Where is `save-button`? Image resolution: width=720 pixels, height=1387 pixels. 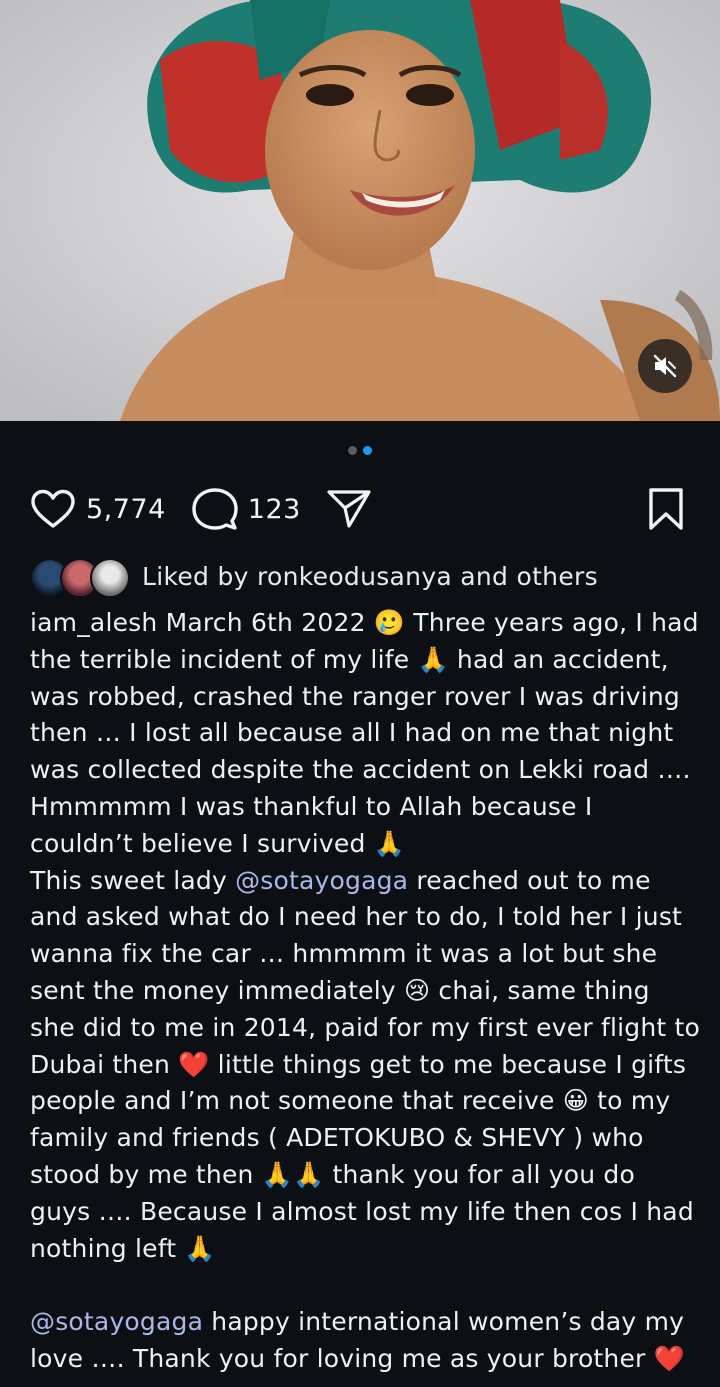
save-button is located at coordinates (666, 509).